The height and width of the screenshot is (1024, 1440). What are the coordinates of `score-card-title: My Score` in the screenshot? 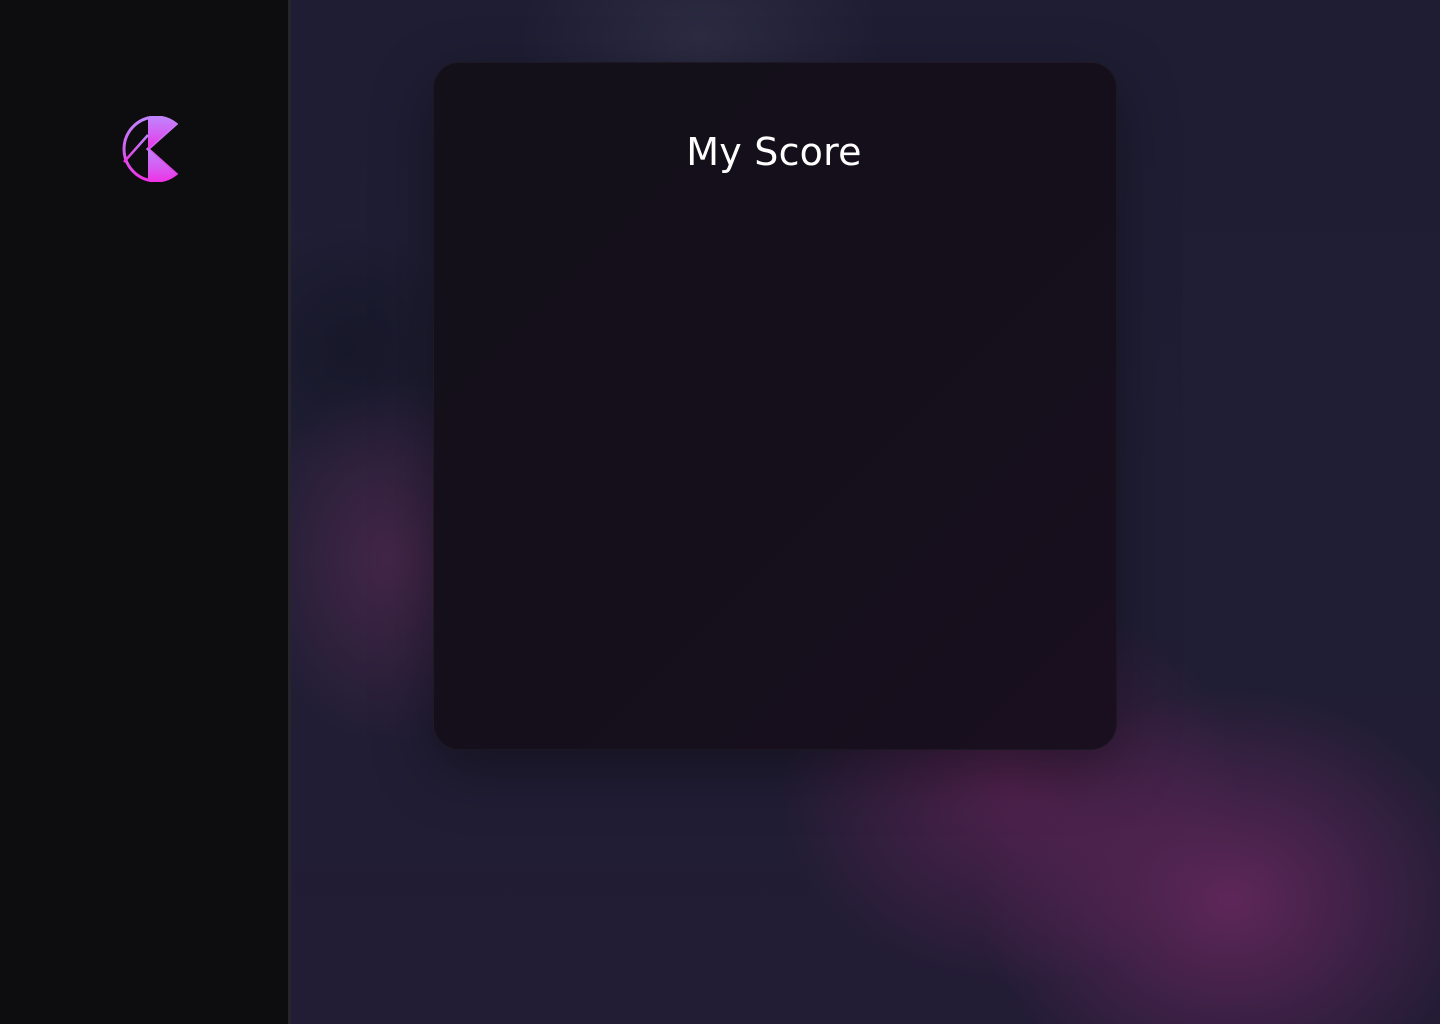 It's located at (774, 152).